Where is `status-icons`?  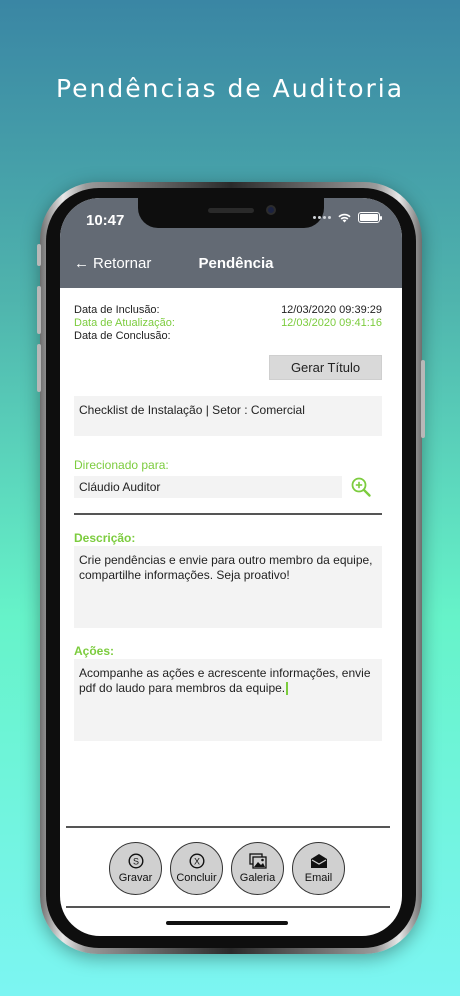
status-icons is located at coordinates (347, 217).